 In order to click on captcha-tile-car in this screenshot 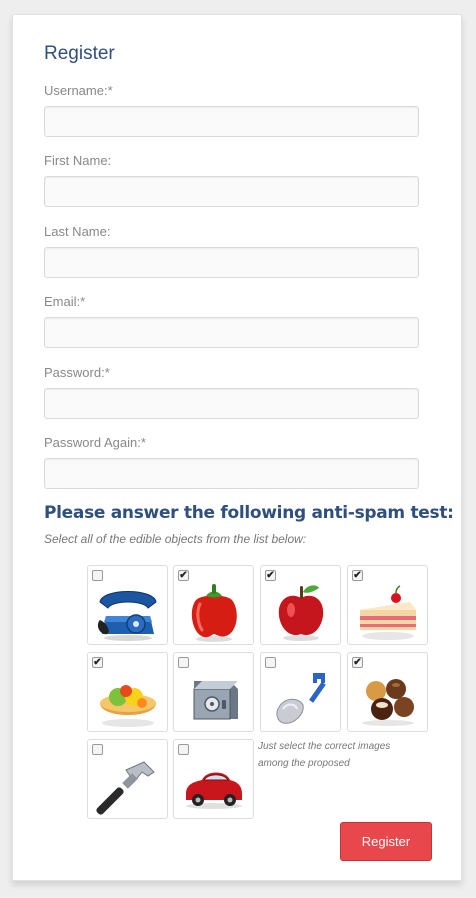, I will do `click(213, 779)`.